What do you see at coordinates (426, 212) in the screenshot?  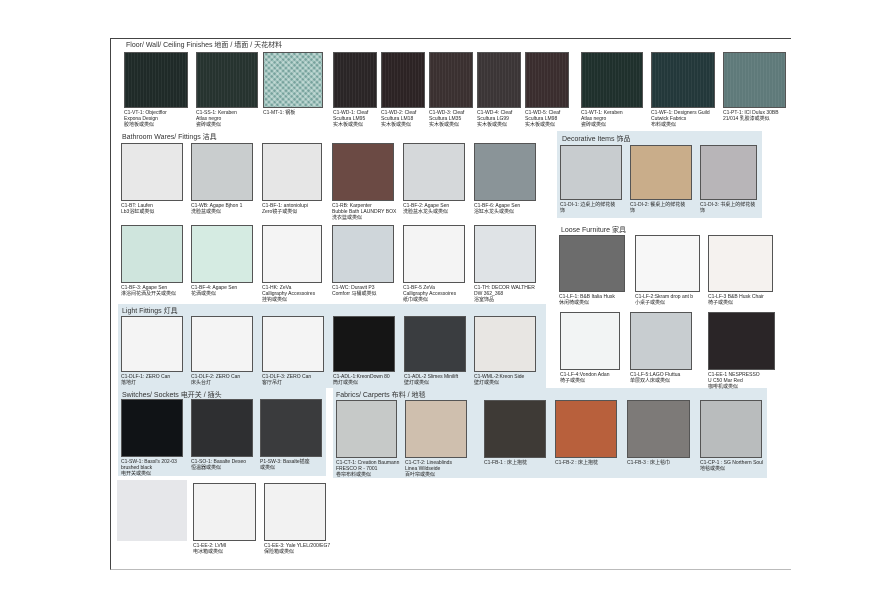 I see `caption-line: 洗脸盆水龙头或类似` at bounding box center [426, 212].